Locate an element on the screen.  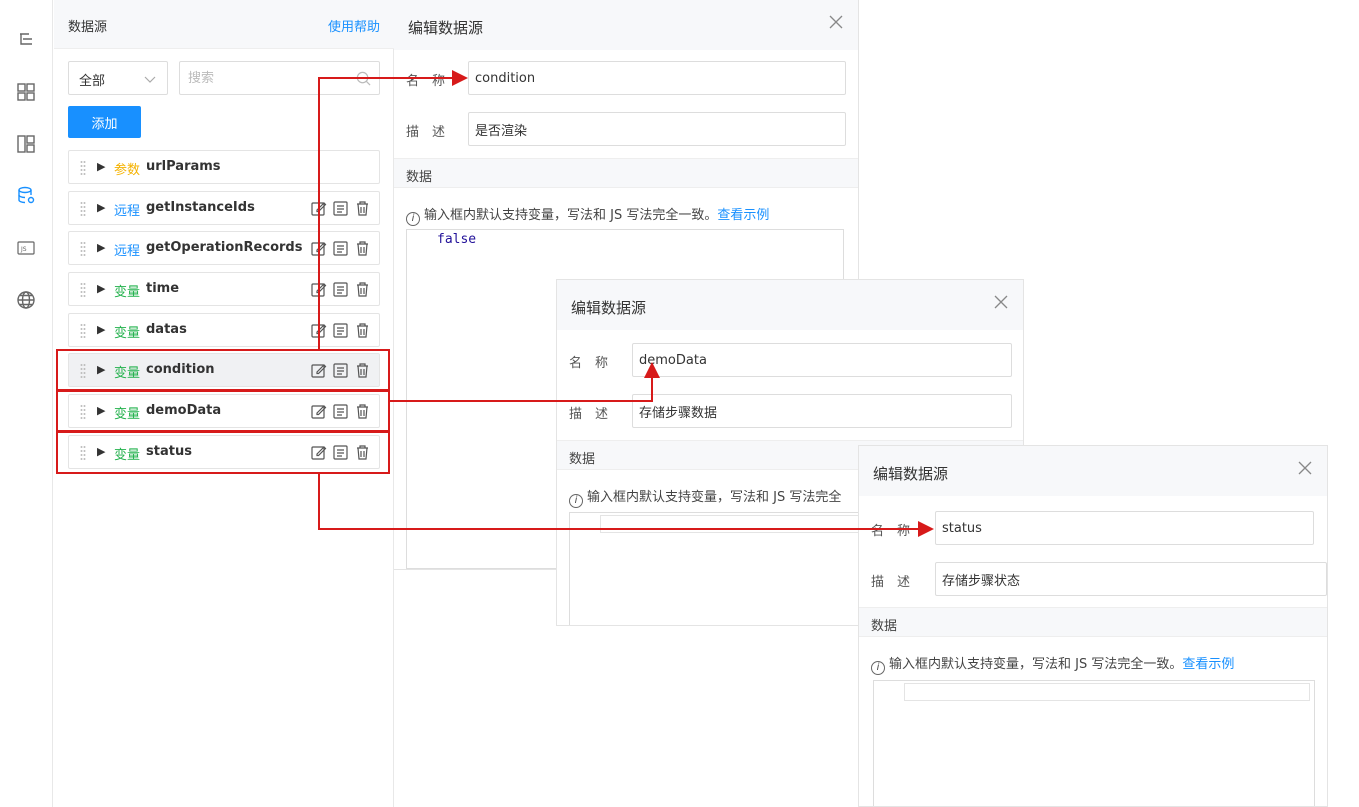
datasource-item-getInstanceIds: ▶ 远程 getInstanceIds is located at coordinates (224, 208).